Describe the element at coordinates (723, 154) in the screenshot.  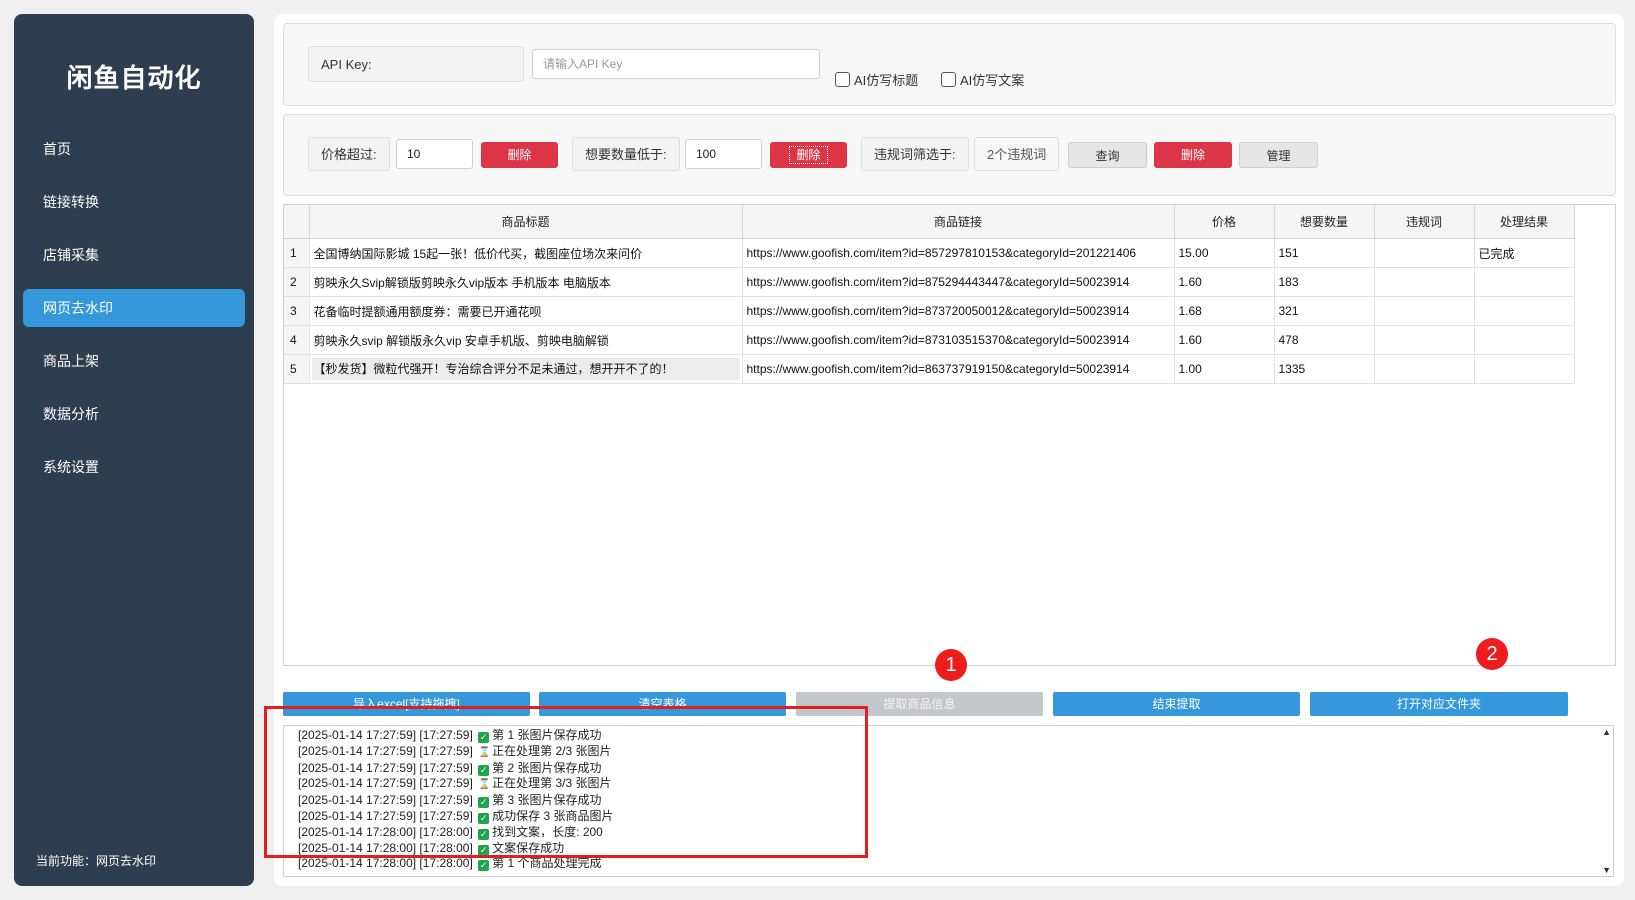
I see `want-filter-input` at that location.